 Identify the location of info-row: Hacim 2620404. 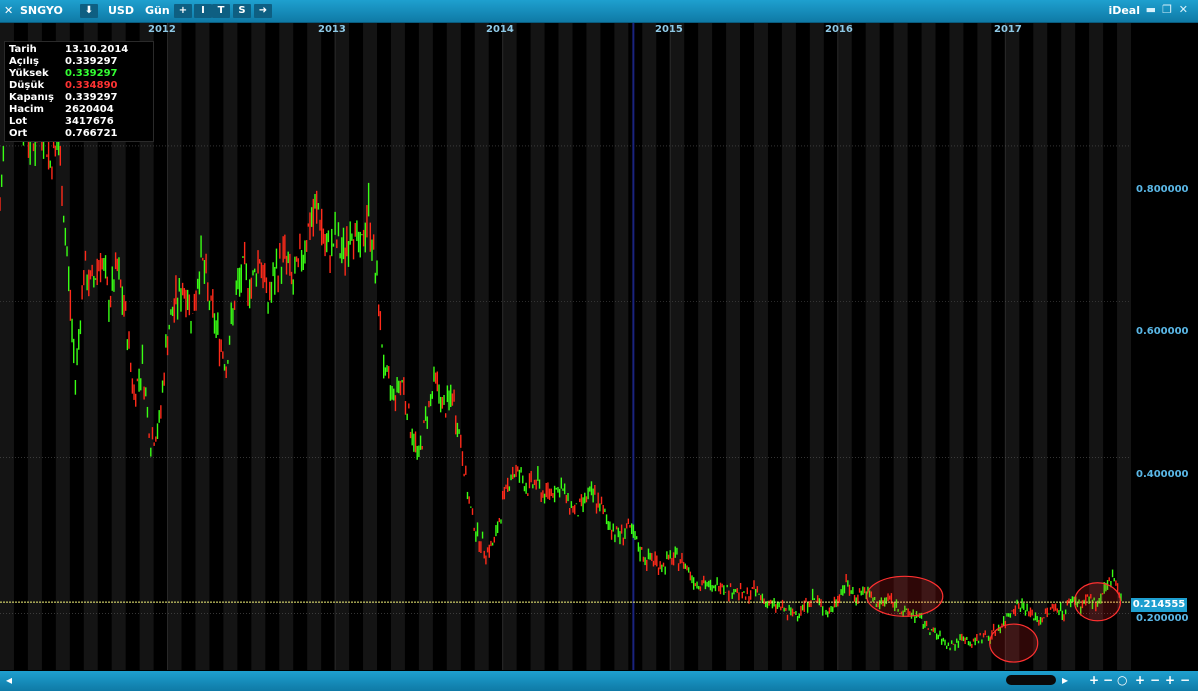
(61, 109).